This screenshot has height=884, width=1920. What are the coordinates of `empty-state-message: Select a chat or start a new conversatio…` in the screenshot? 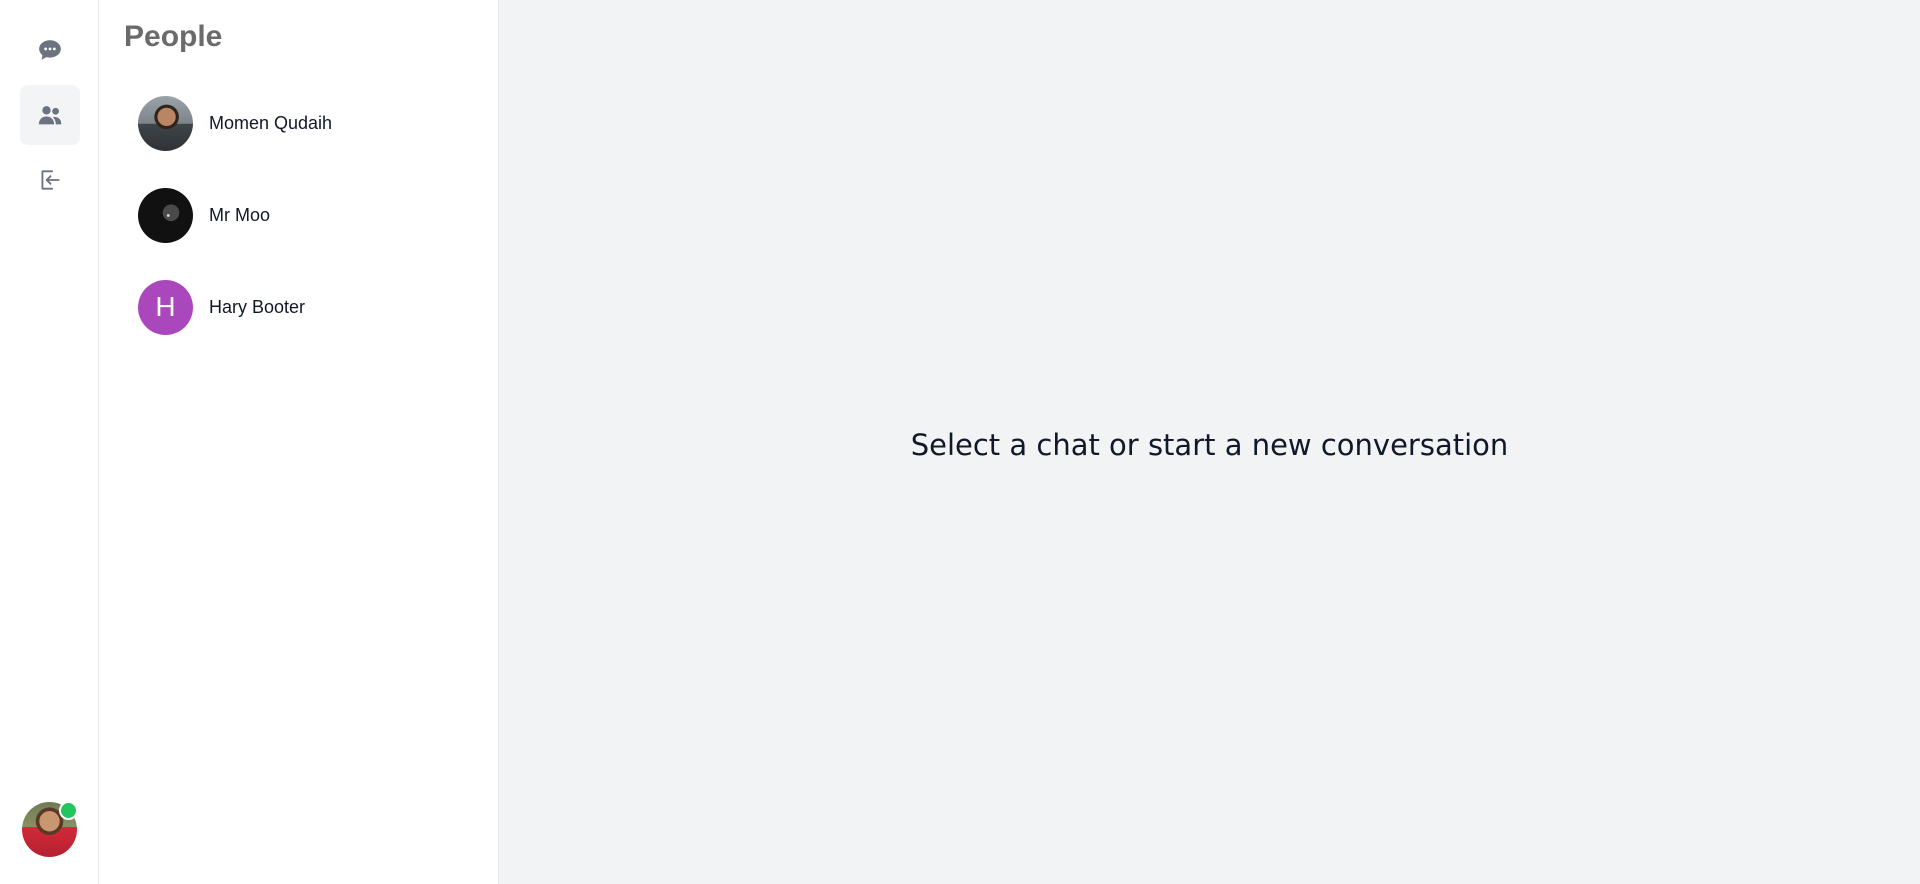 It's located at (1209, 445).